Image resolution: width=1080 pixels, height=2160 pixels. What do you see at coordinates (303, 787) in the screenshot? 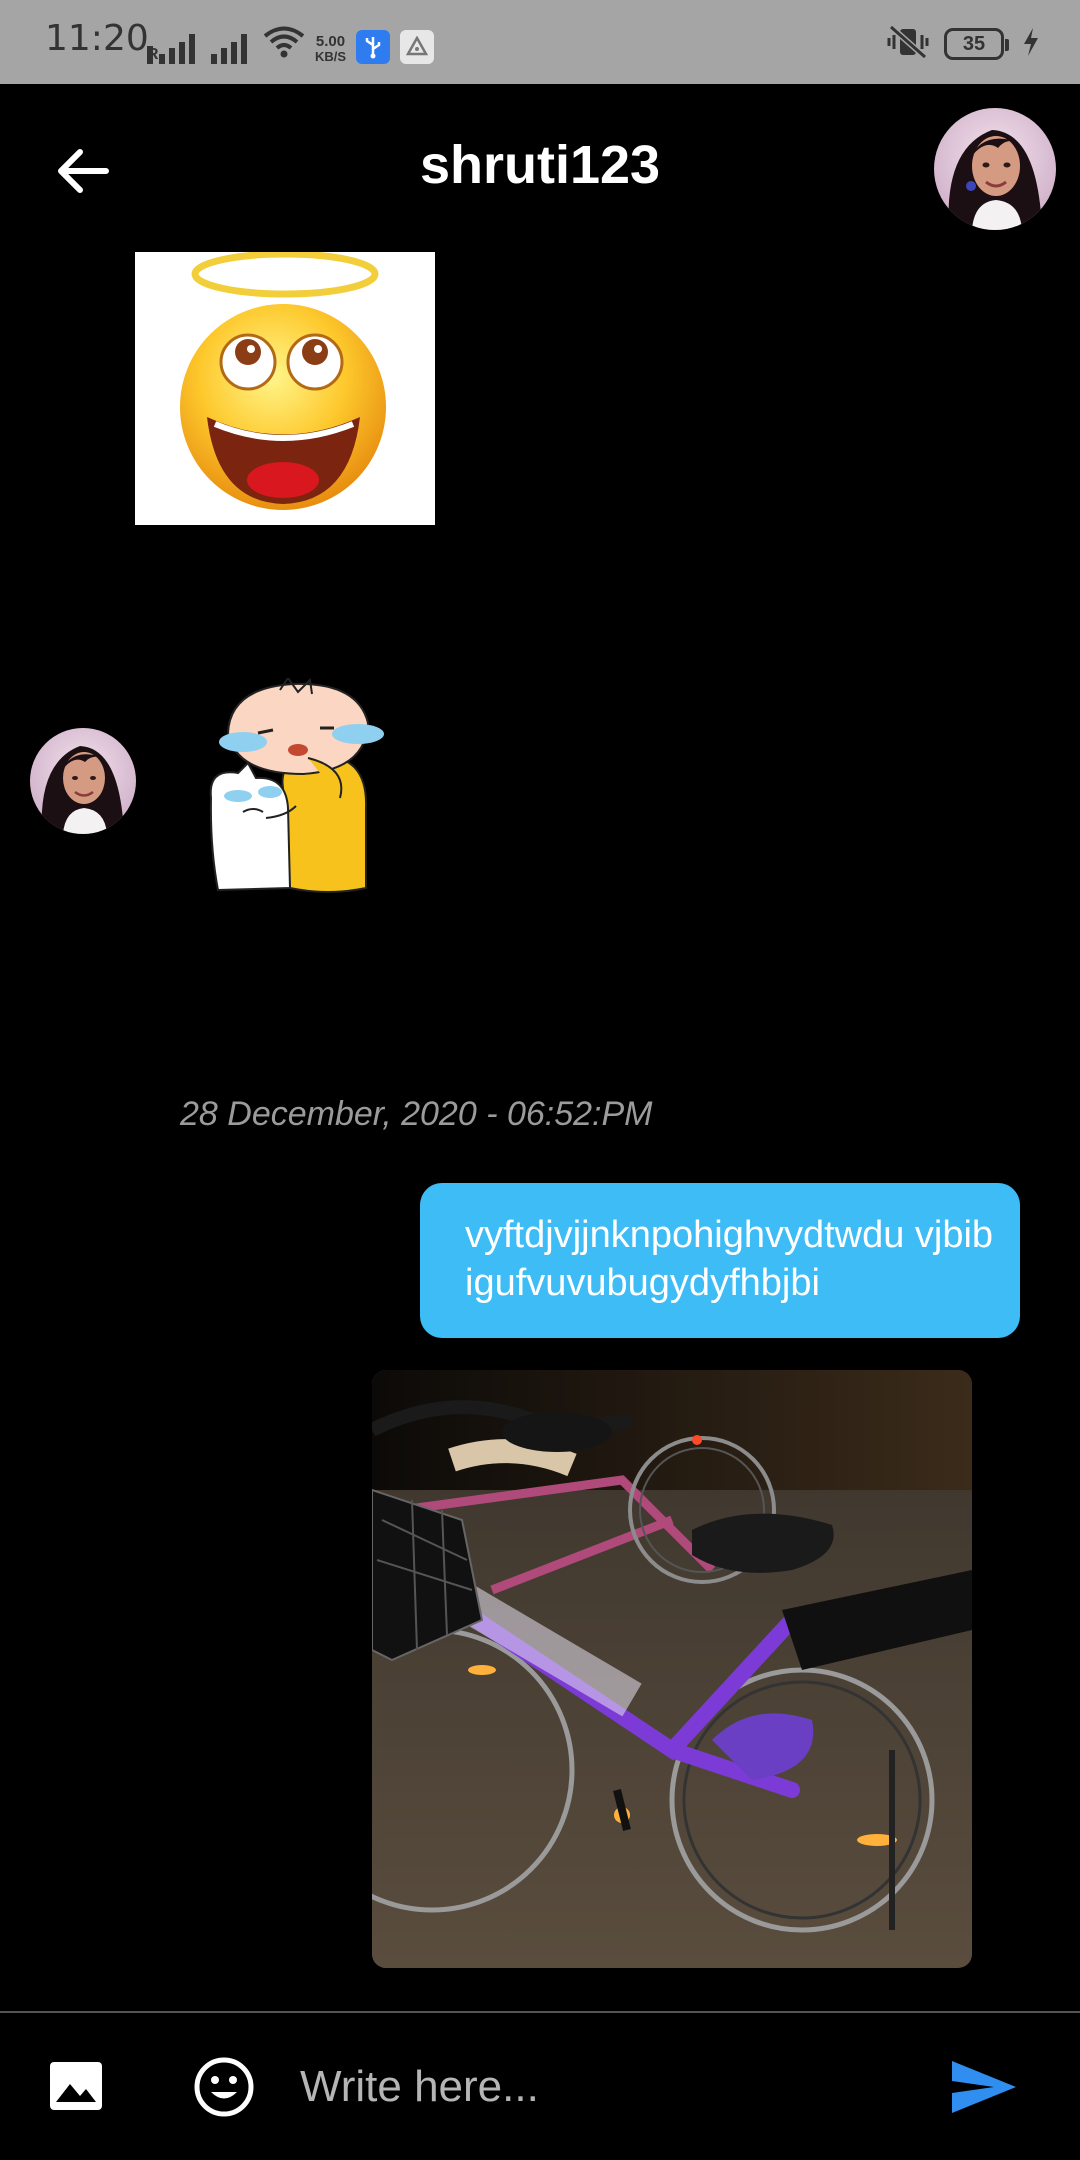
I see `sticker-crying-hug` at bounding box center [303, 787].